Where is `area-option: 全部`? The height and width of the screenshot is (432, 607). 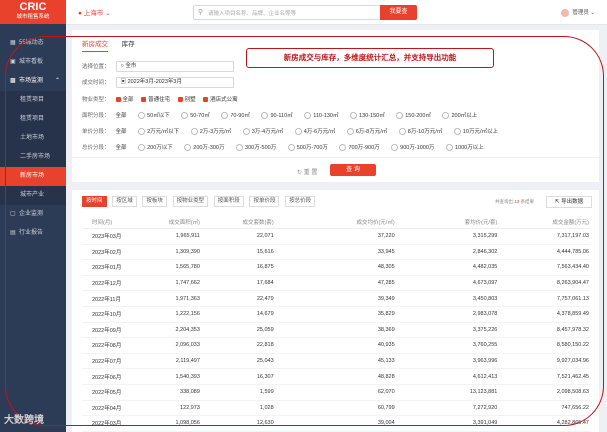
area-option: 全部 is located at coordinates (121, 115).